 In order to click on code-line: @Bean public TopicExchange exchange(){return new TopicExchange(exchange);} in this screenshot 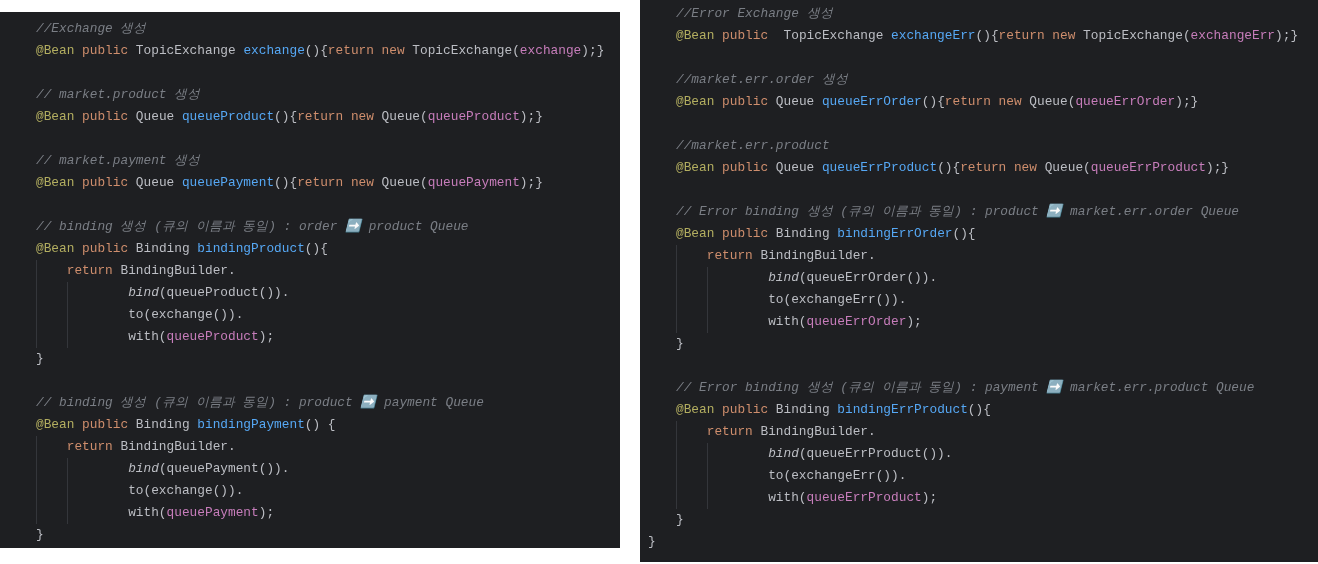, I will do `click(320, 51)`.